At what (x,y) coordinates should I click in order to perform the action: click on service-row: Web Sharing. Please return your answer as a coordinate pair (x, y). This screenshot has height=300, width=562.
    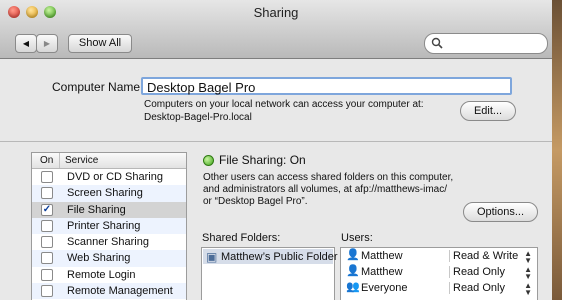
    Looking at the image, I should click on (109, 258).